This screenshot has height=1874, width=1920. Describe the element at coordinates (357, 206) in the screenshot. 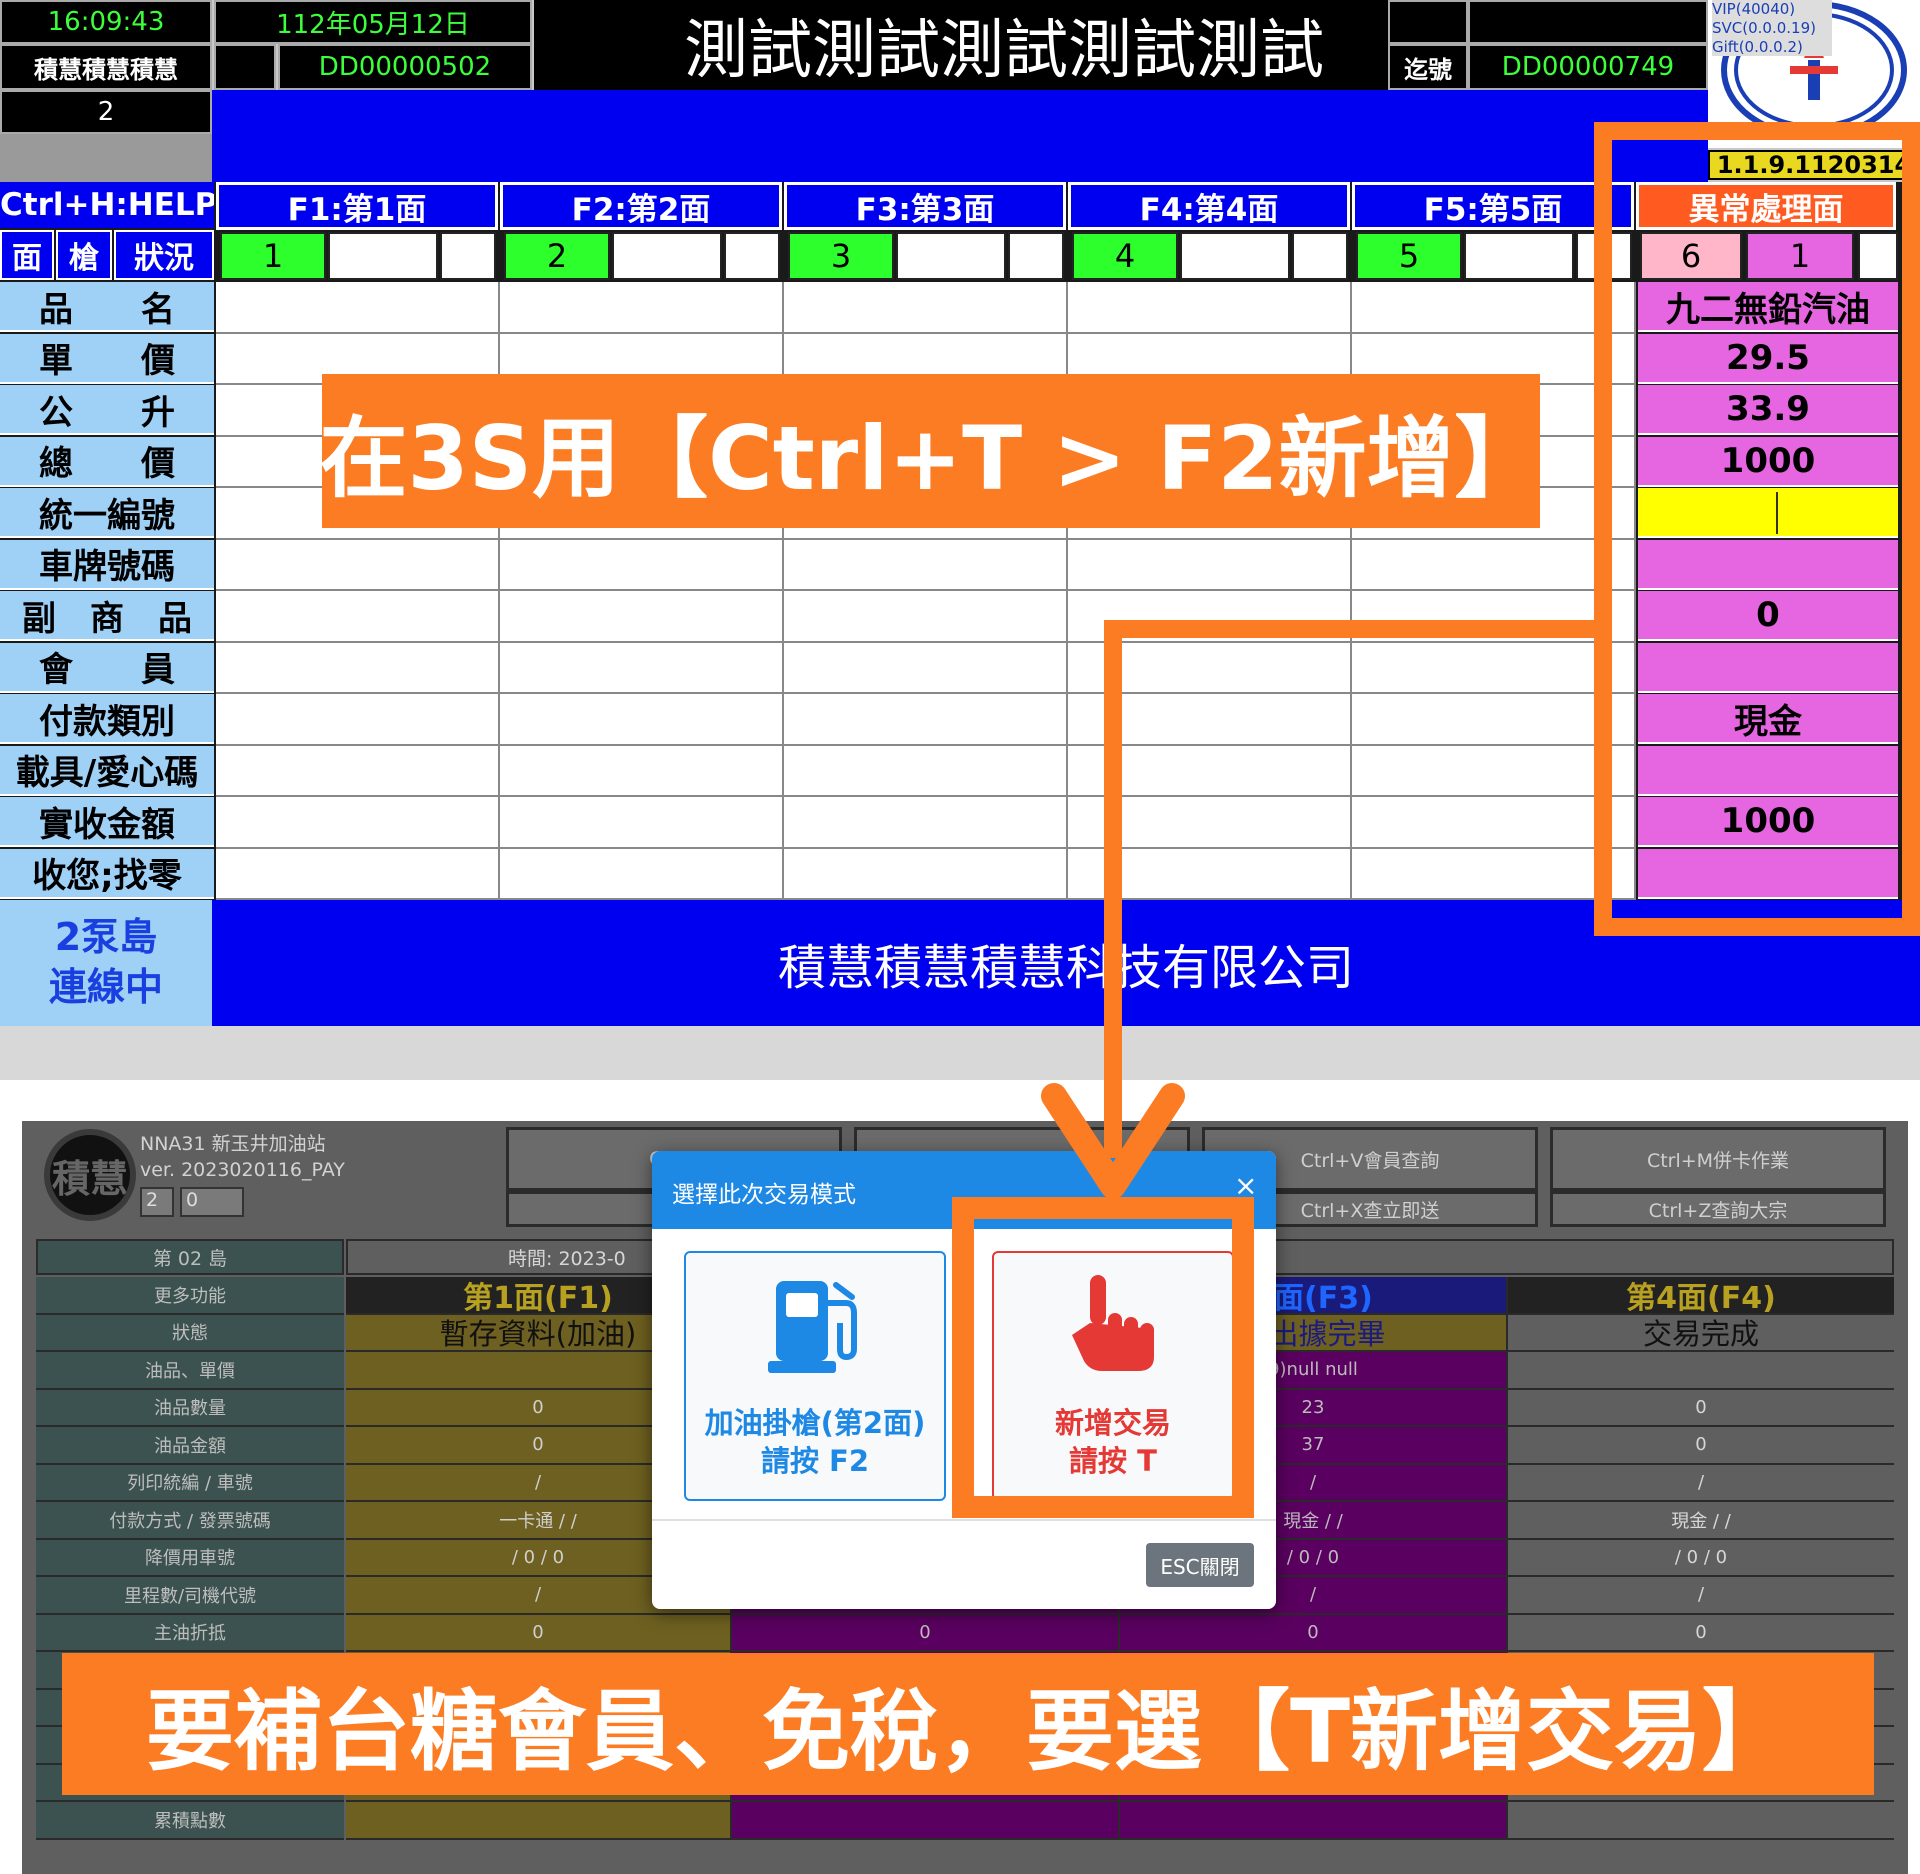

I see `tab-face-1: F1:第1面` at that location.